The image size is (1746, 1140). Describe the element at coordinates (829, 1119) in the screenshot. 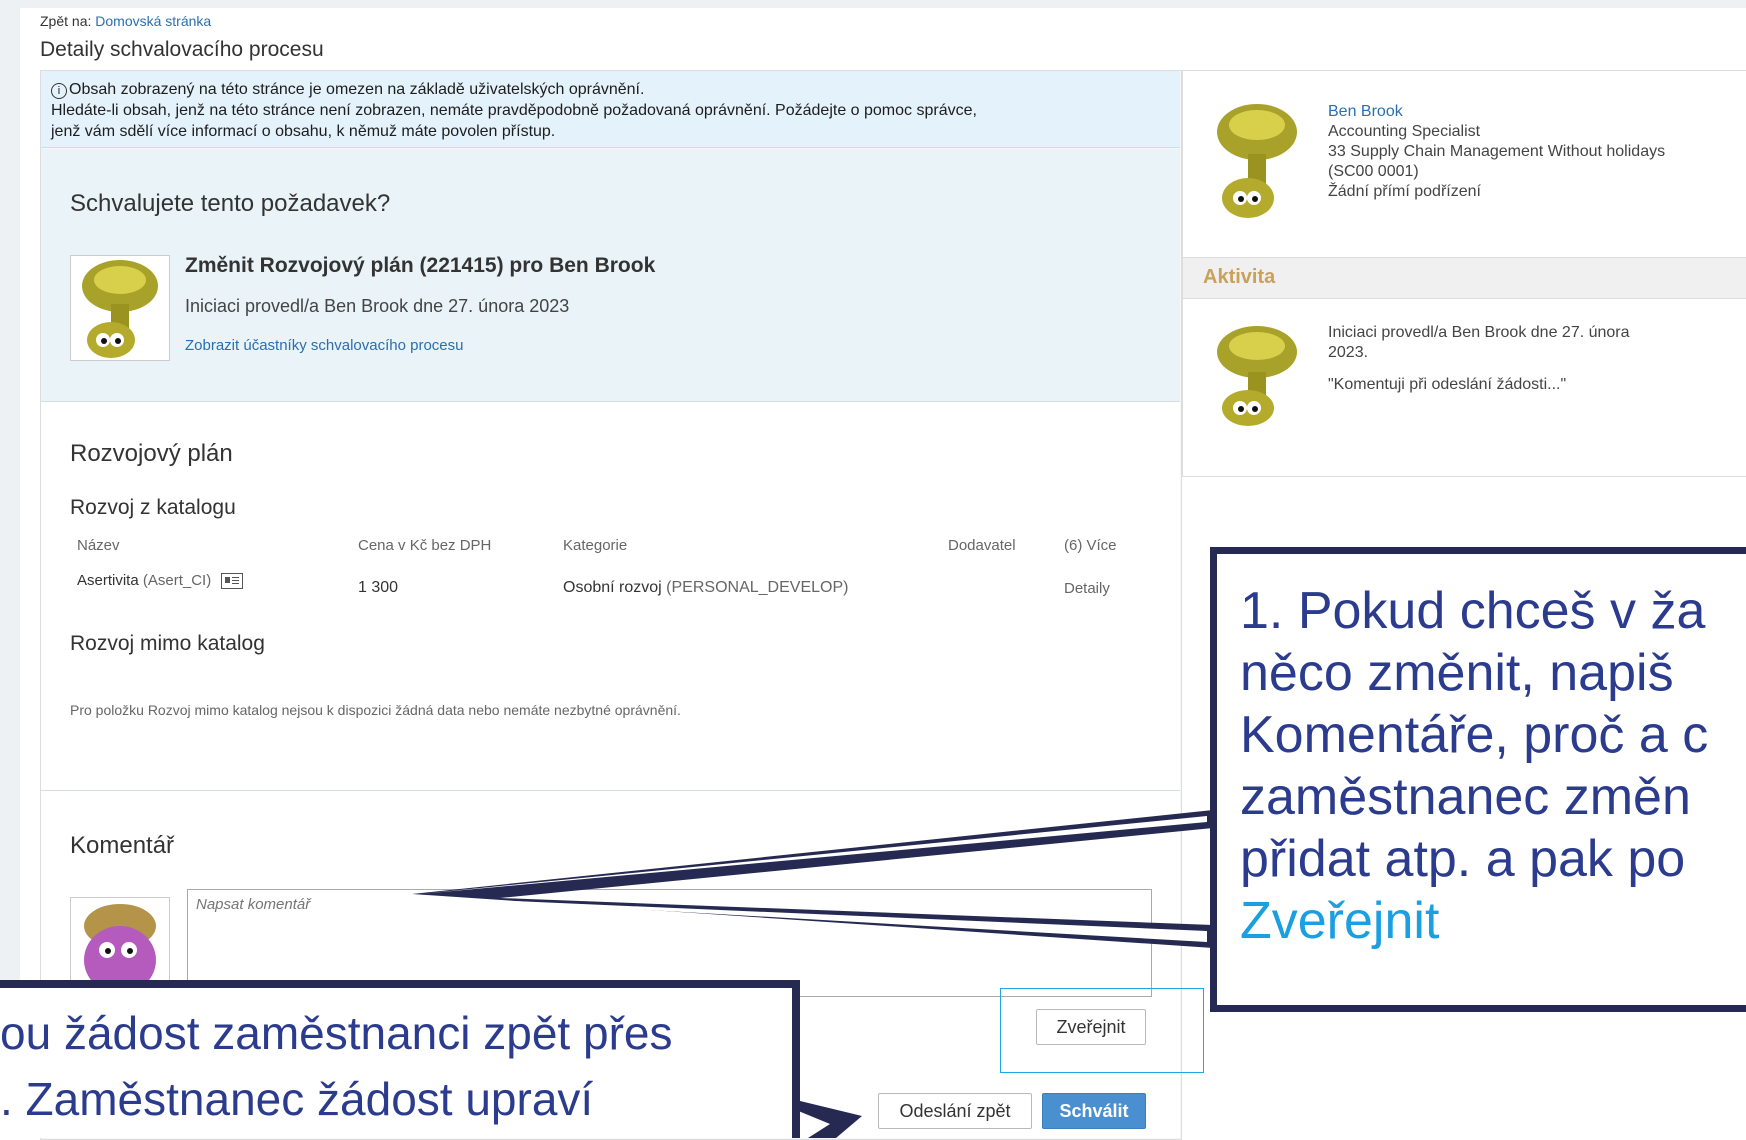

I see `callout-pointer-left` at that location.